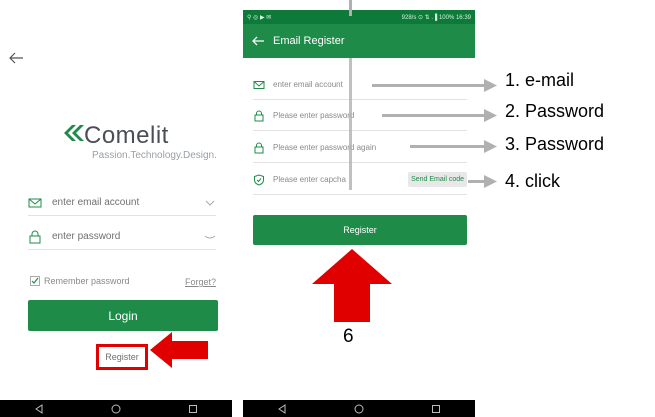 The width and height of the screenshot is (655, 417). Describe the element at coordinates (309, 179) in the screenshot. I see `captcha-placeholder: Please enter capcha` at that location.